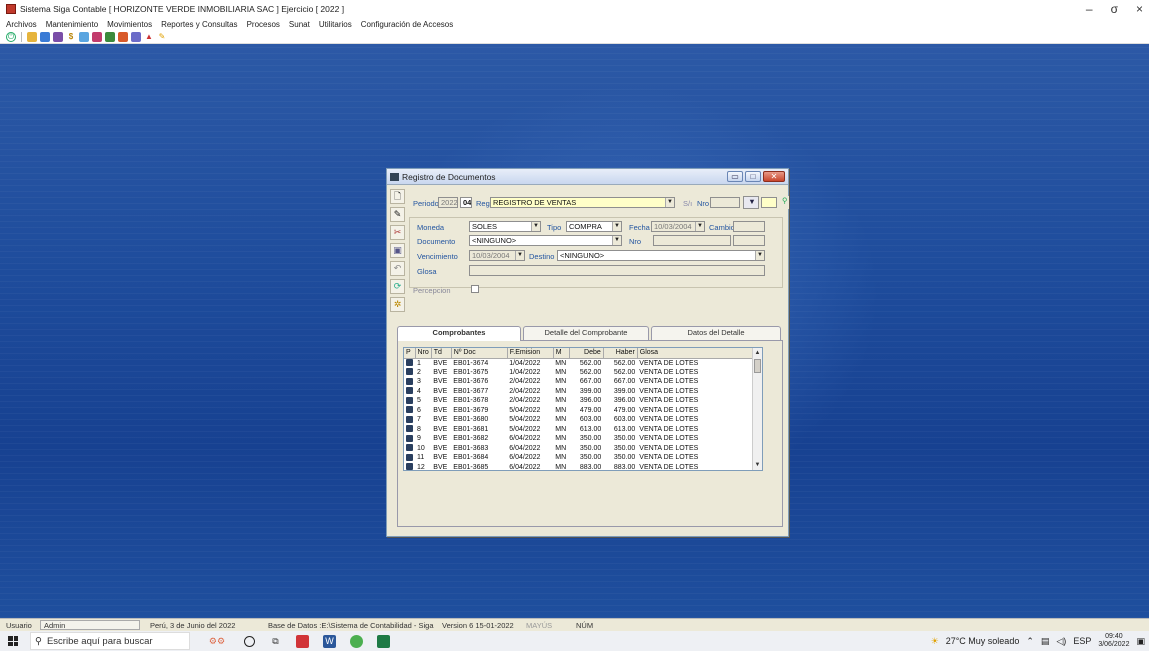  I want to click on dialog-titlebar: Registro de Documentos ▭ □ ✕, so click(587, 177).